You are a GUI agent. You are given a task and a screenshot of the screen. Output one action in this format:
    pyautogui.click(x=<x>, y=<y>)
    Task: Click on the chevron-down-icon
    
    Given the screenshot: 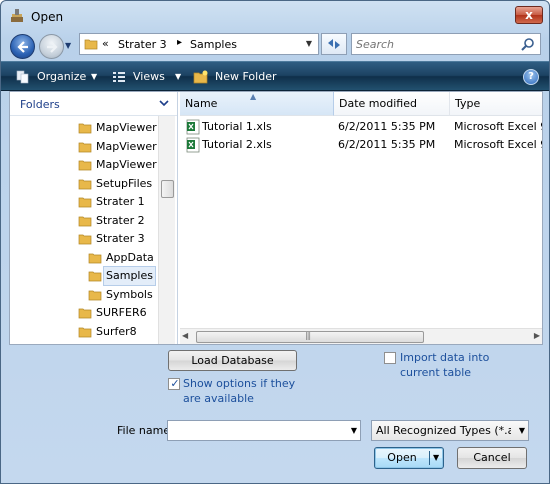 What is the action you would take?
    pyautogui.click(x=164, y=103)
    